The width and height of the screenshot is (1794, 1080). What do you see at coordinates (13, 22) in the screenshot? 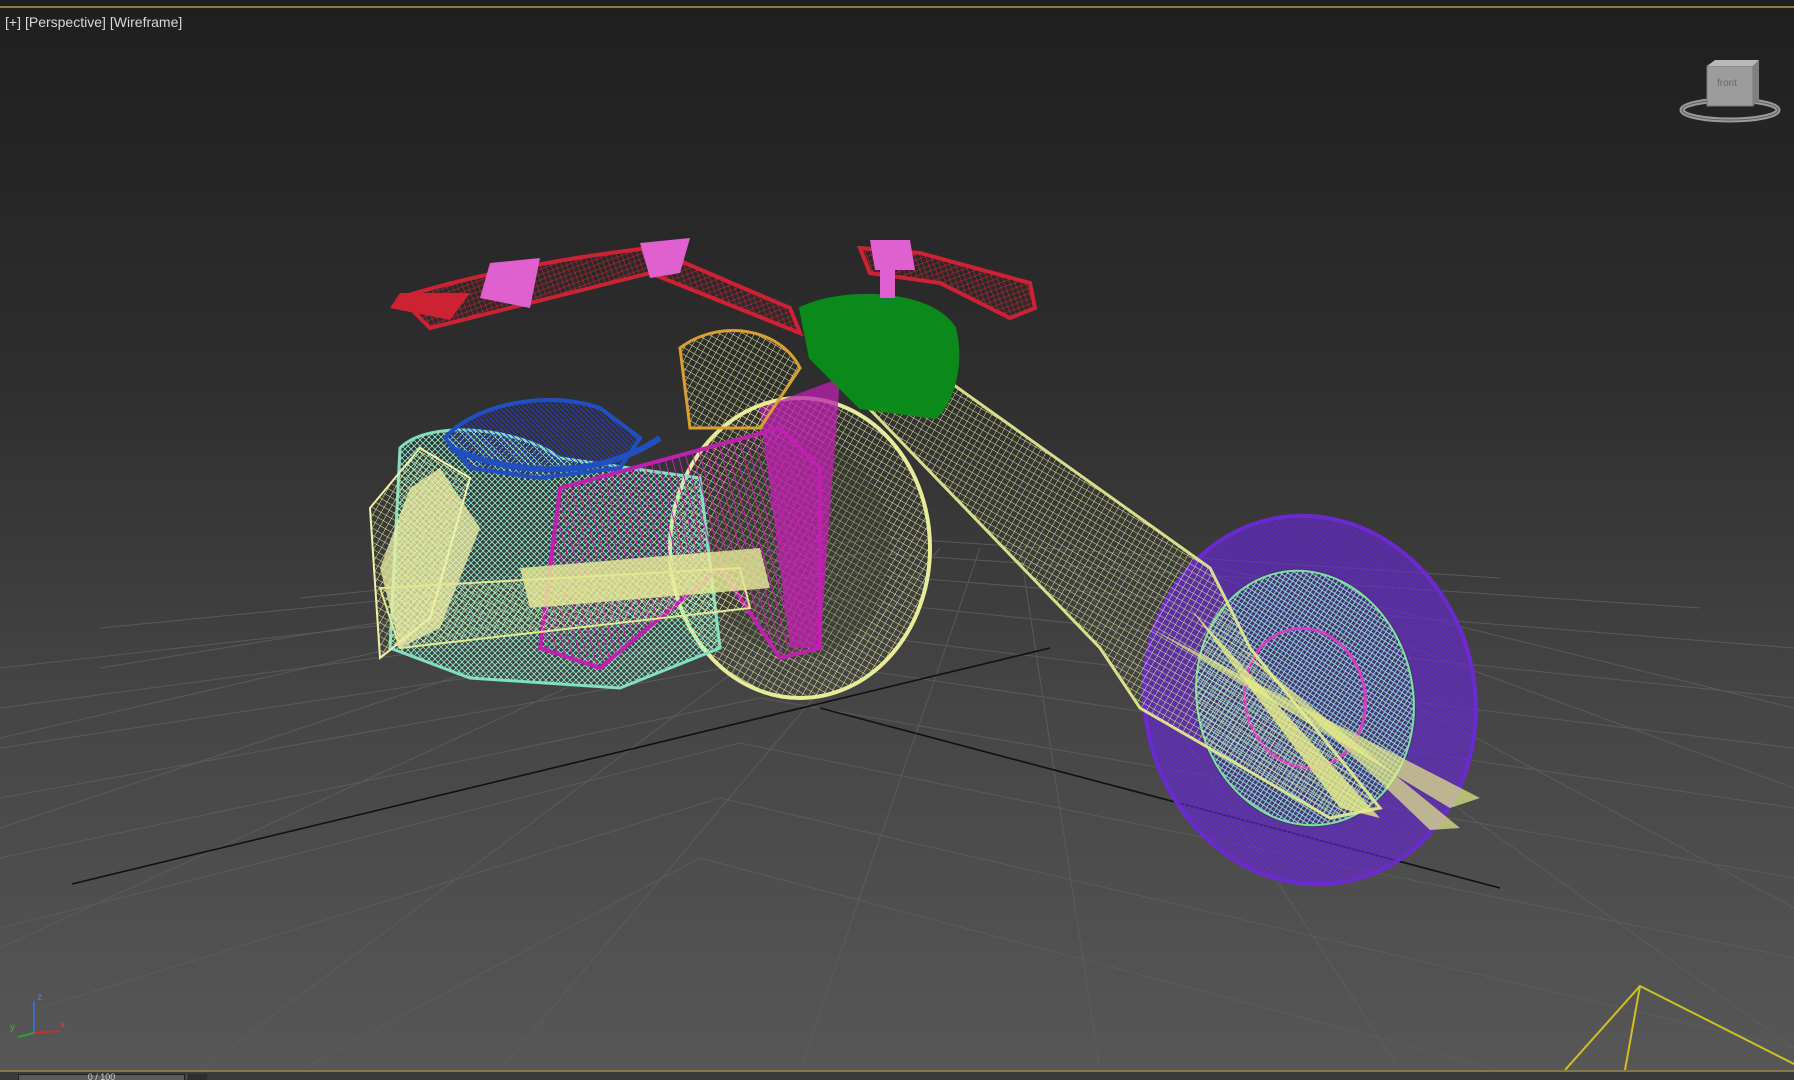
I see `viewport-general-menu: +` at bounding box center [13, 22].